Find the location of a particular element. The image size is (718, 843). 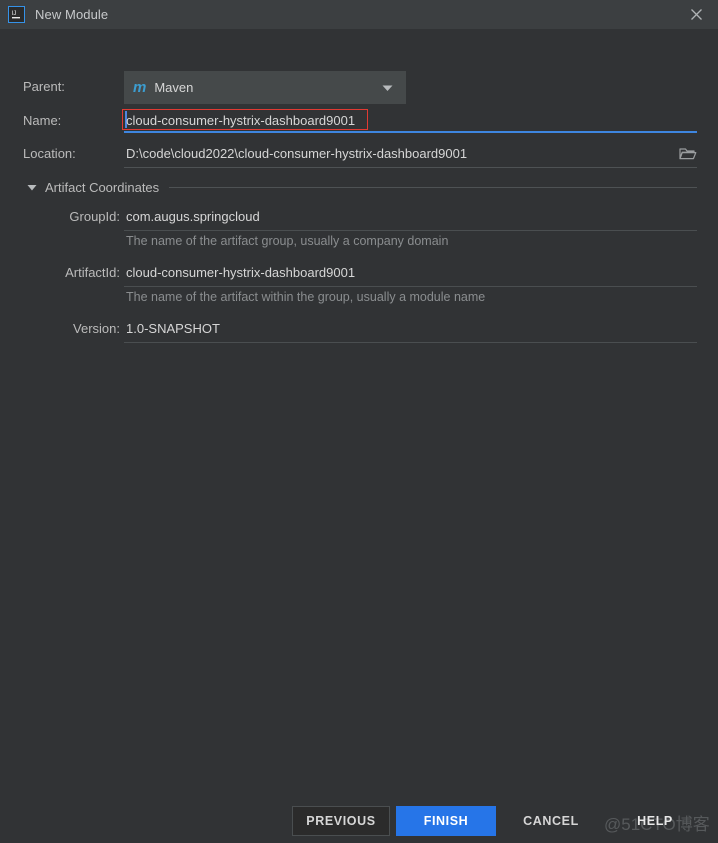

finish-button: FINISH is located at coordinates (446, 821).